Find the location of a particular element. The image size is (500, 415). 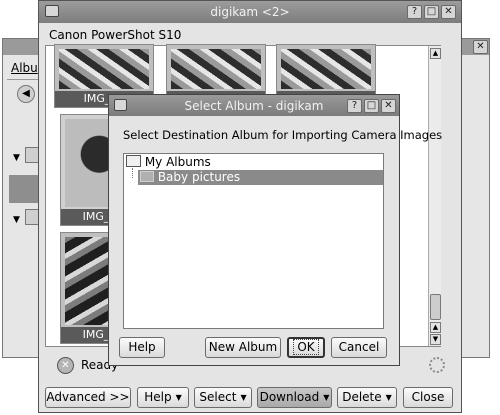

close-button-label: Close is located at coordinates (428, 397).